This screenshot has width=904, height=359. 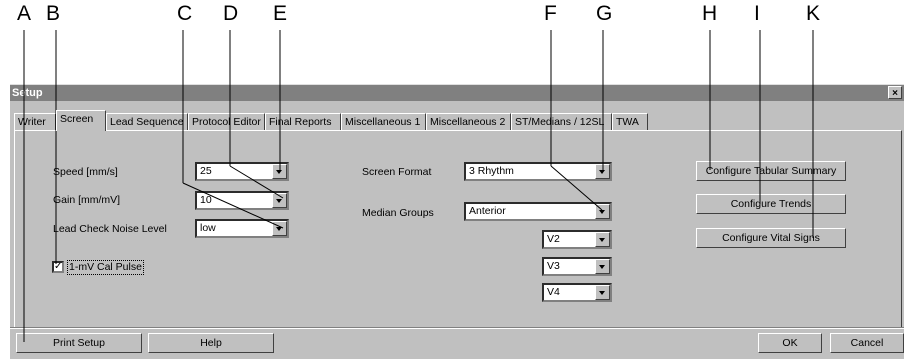 What do you see at coordinates (397, 172) in the screenshot?
I see `screen-format-label: Screen Format` at bounding box center [397, 172].